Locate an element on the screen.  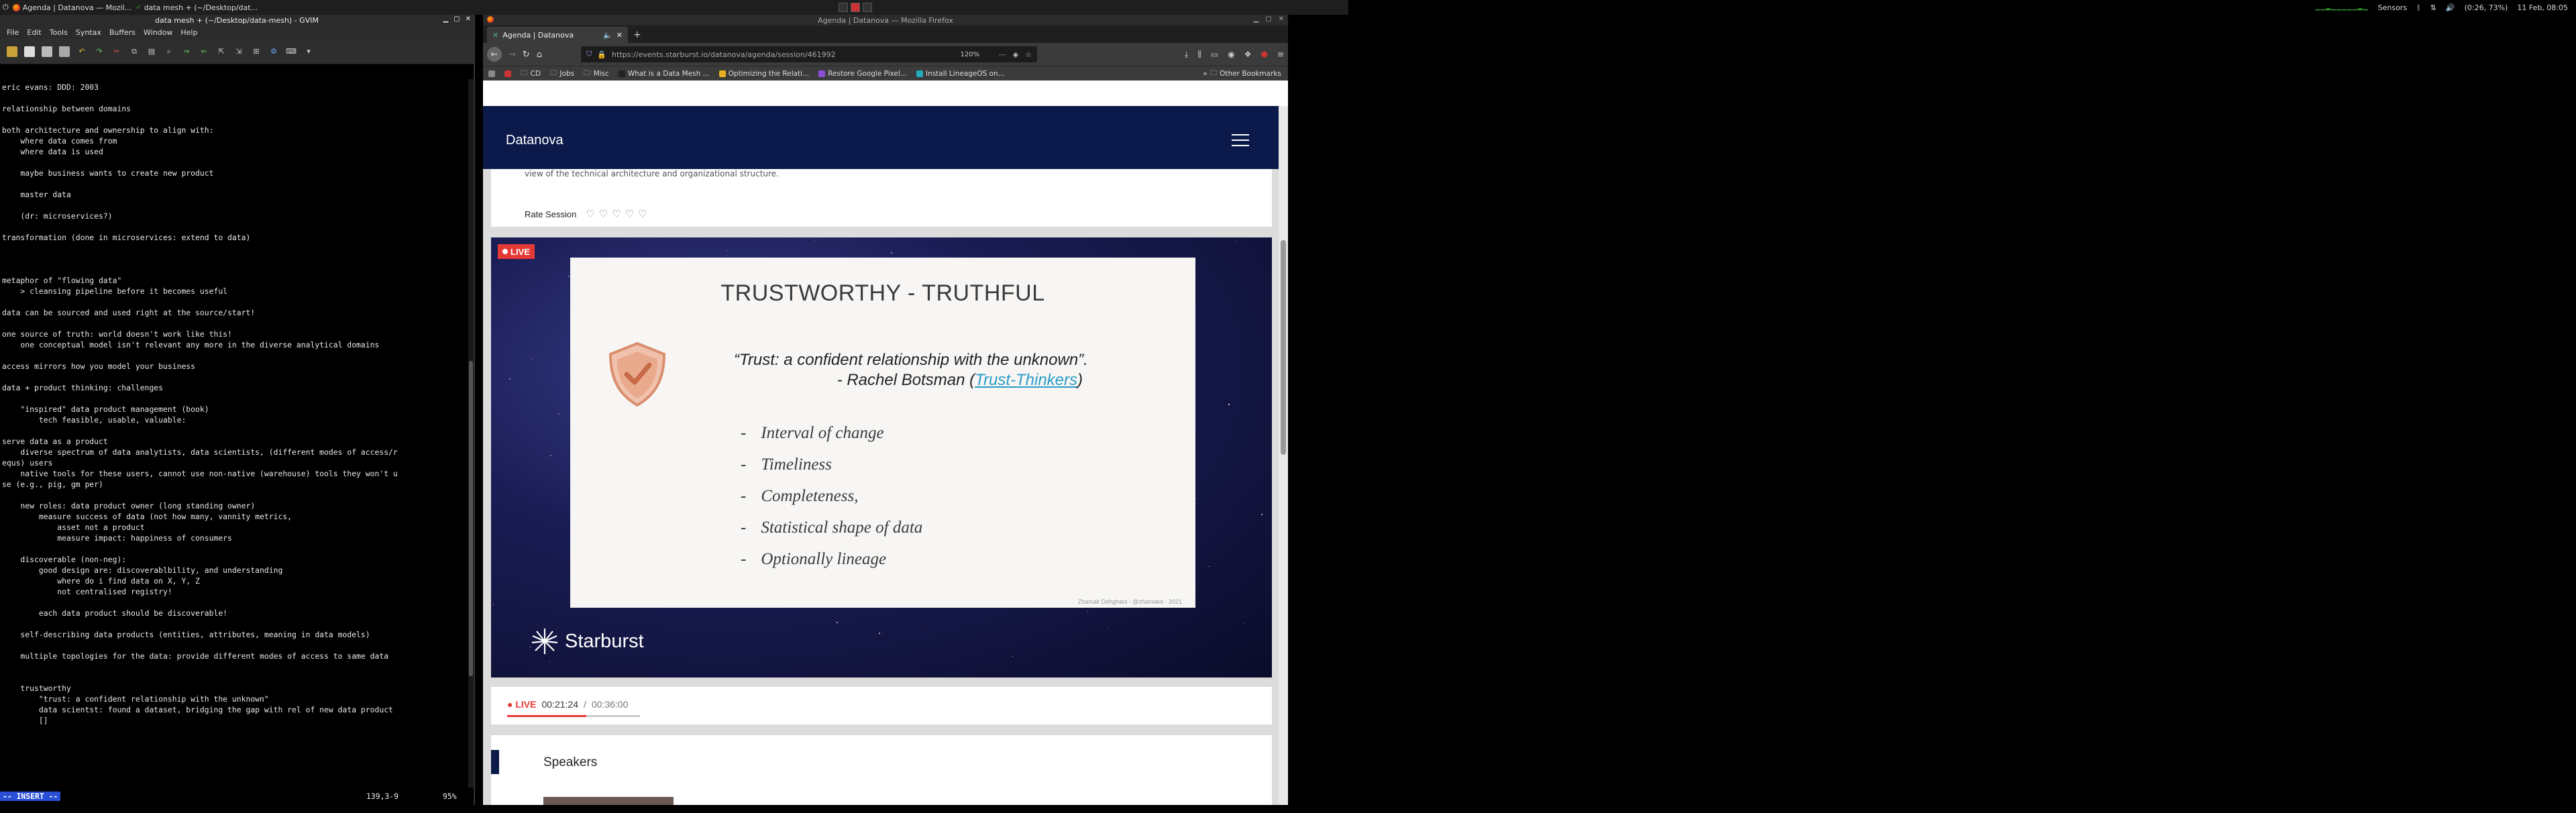
bookmark-star-icon: ☆ is located at coordinates (1028, 55).